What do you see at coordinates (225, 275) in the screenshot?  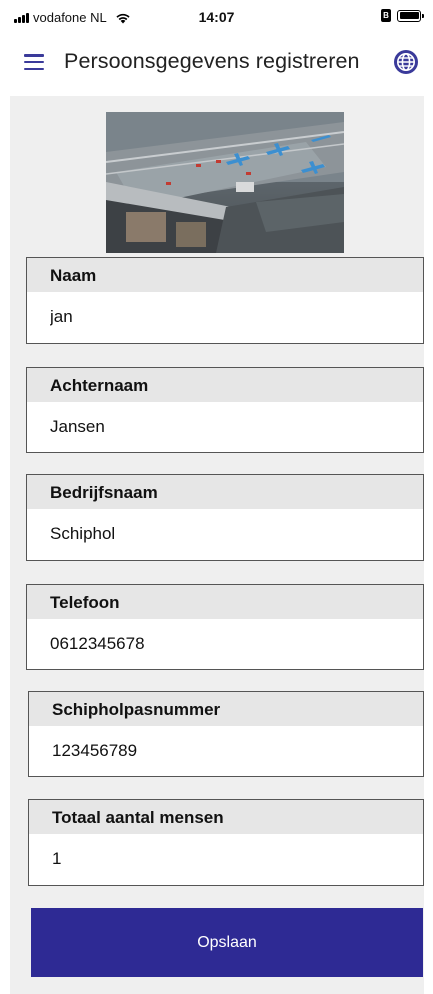 I see `field-label: Naam` at bounding box center [225, 275].